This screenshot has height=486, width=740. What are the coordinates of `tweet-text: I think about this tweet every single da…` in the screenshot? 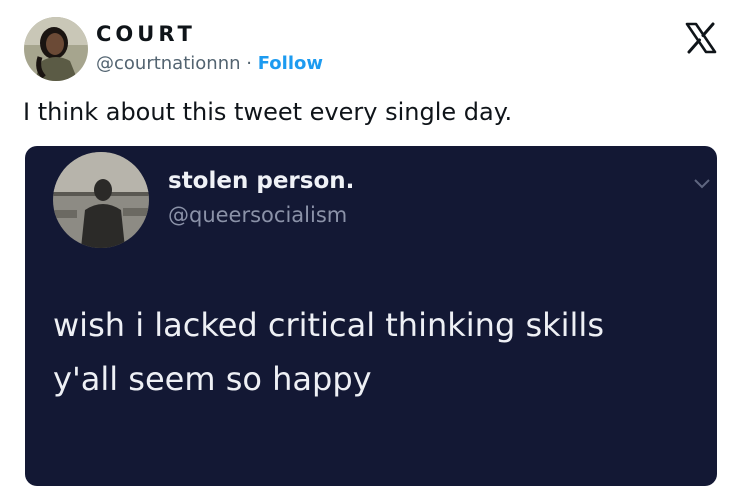 It's located at (268, 112).